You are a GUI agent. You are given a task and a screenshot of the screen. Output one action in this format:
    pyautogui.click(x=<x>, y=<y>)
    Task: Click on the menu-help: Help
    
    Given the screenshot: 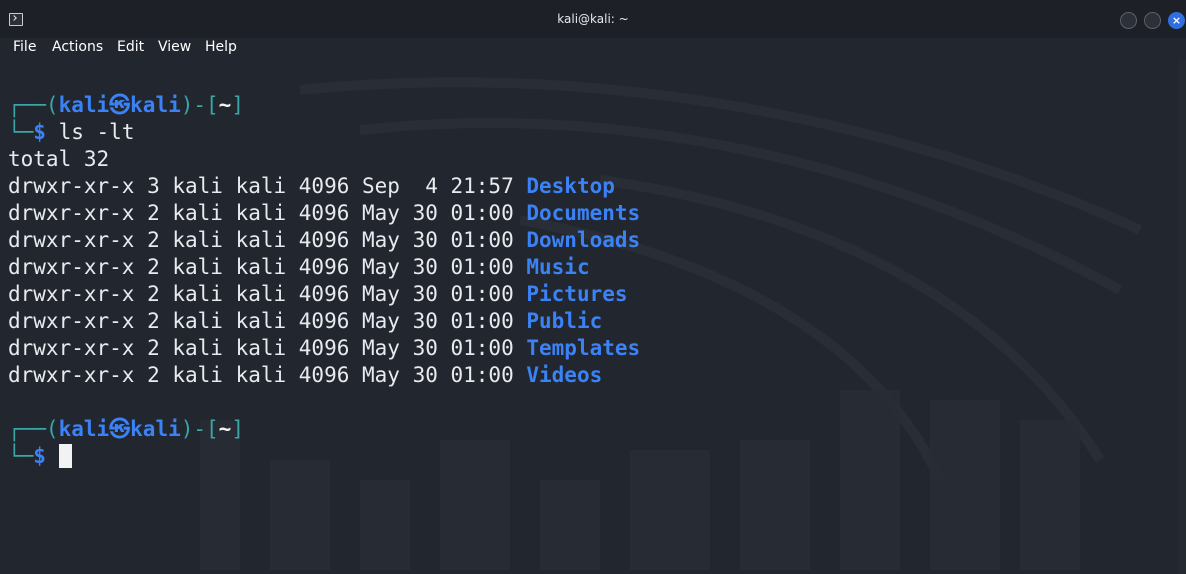 What is the action you would take?
    pyautogui.click(x=221, y=47)
    